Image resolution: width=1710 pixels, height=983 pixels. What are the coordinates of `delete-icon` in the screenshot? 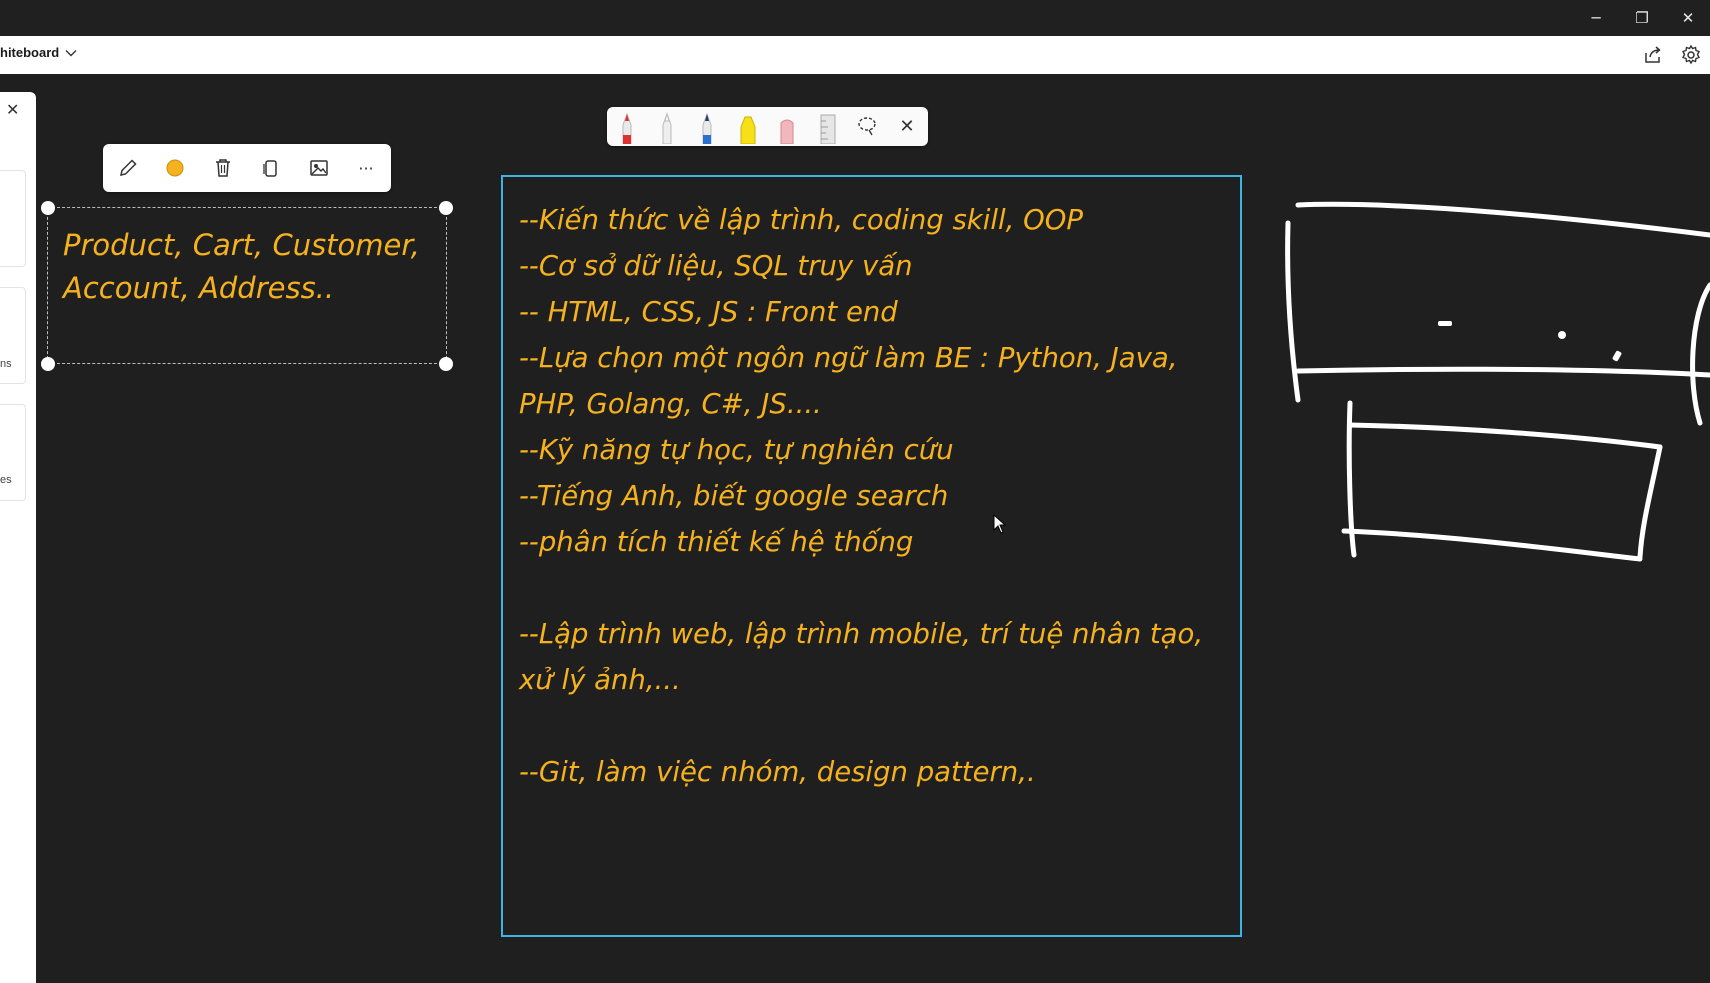 It's located at (223, 168).